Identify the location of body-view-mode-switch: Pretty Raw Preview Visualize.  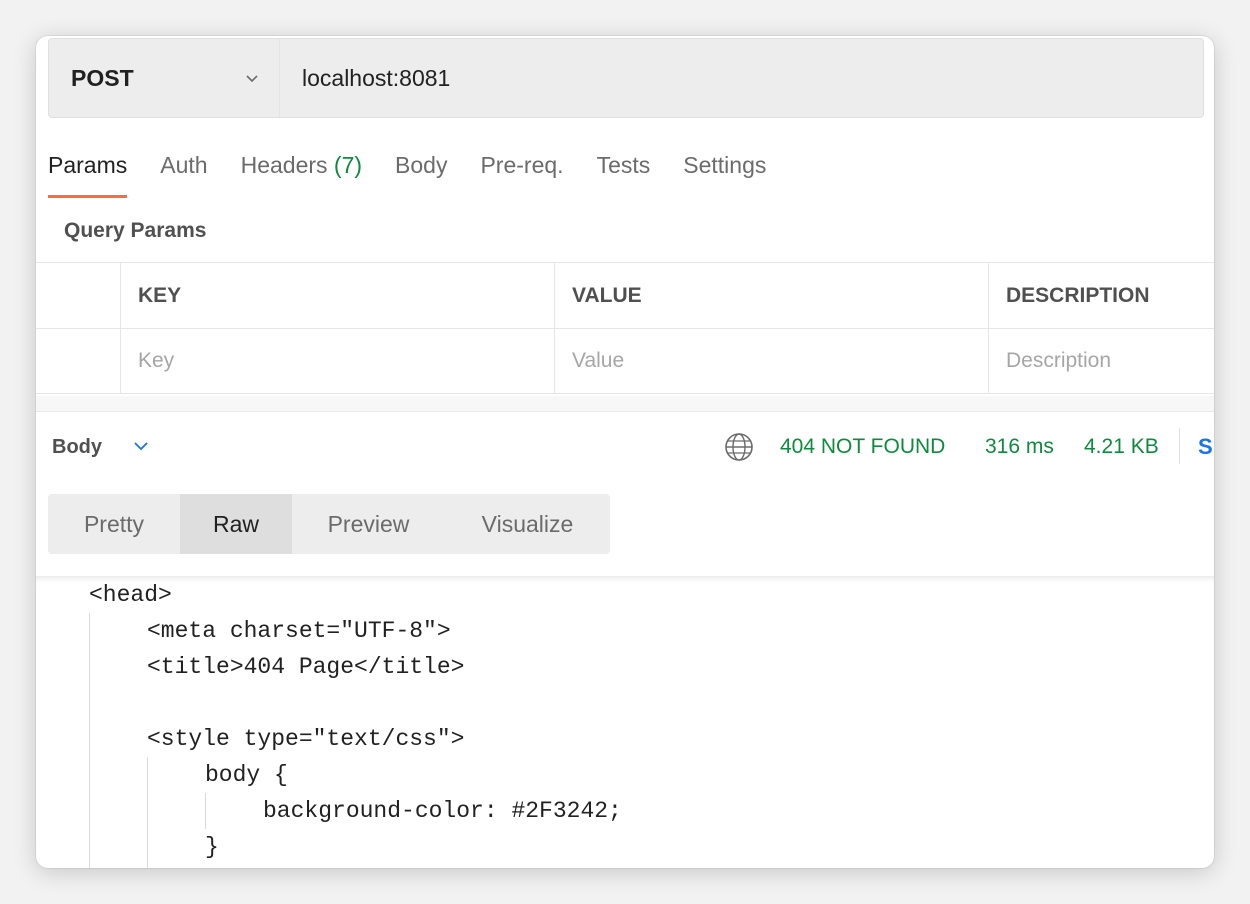
(329, 524).